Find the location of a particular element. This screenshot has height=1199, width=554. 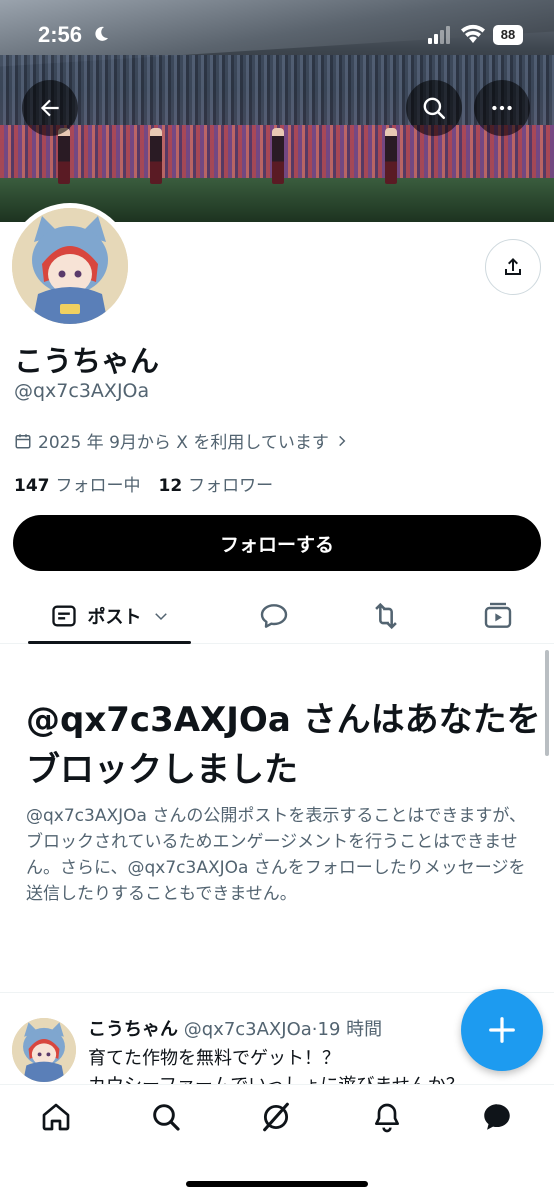

search-icon is located at coordinates (434, 108).